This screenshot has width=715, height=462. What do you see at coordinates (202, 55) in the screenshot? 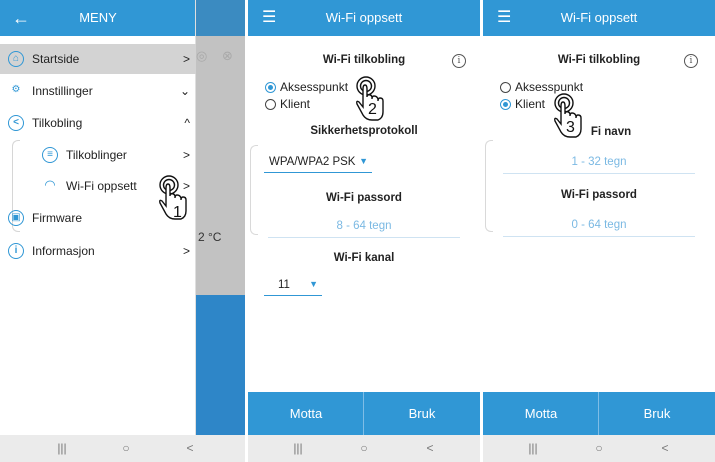
I see `background-icon: ◎` at bounding box center [202, 55].